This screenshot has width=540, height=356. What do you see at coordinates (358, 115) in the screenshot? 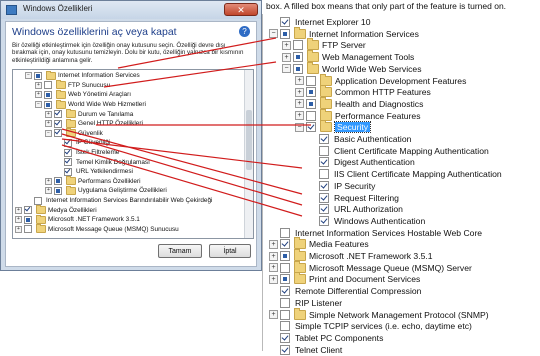
I see `feature-row: + Performance Features` at bounding box center [358, 115].